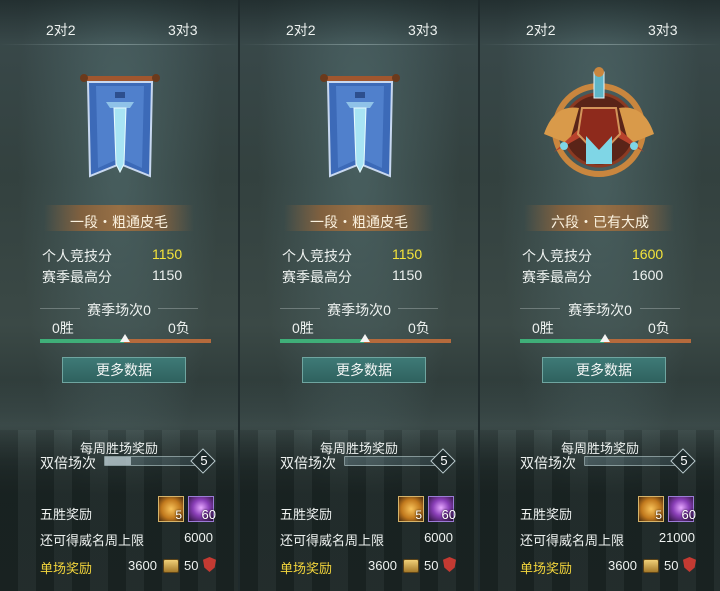 The image size is (720, 591). What do you see at coordinates (676, 537) in the screenshot?
I see `remaining-cap-value: 21000` at bounding box center [676, 537].